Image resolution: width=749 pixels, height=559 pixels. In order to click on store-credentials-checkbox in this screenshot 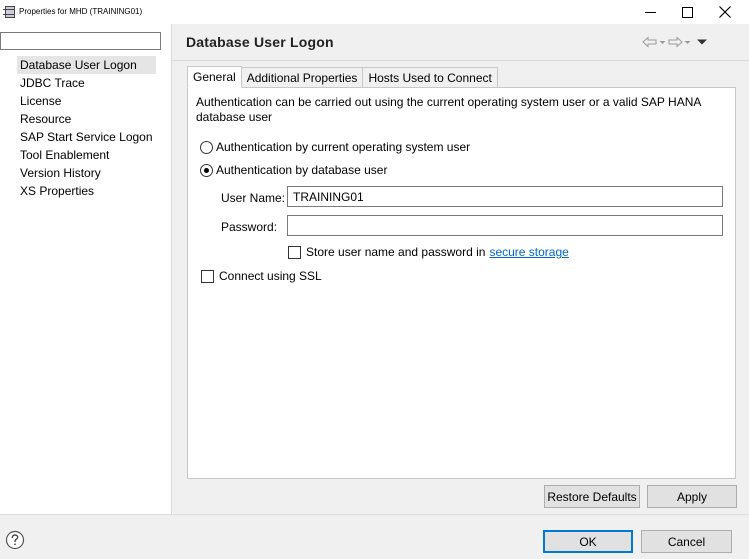, I will do `click(294, 252)`.